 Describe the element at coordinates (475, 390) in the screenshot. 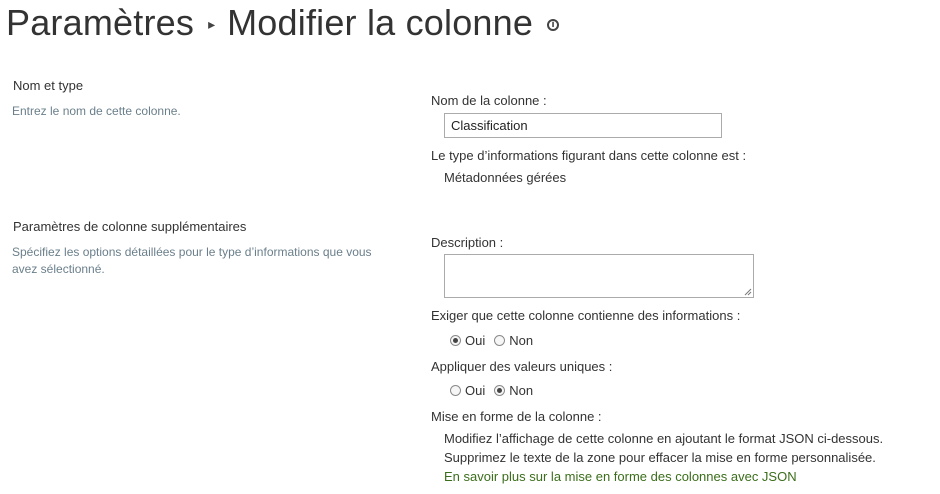

I see `unique-yes-label: Oui` at that location.